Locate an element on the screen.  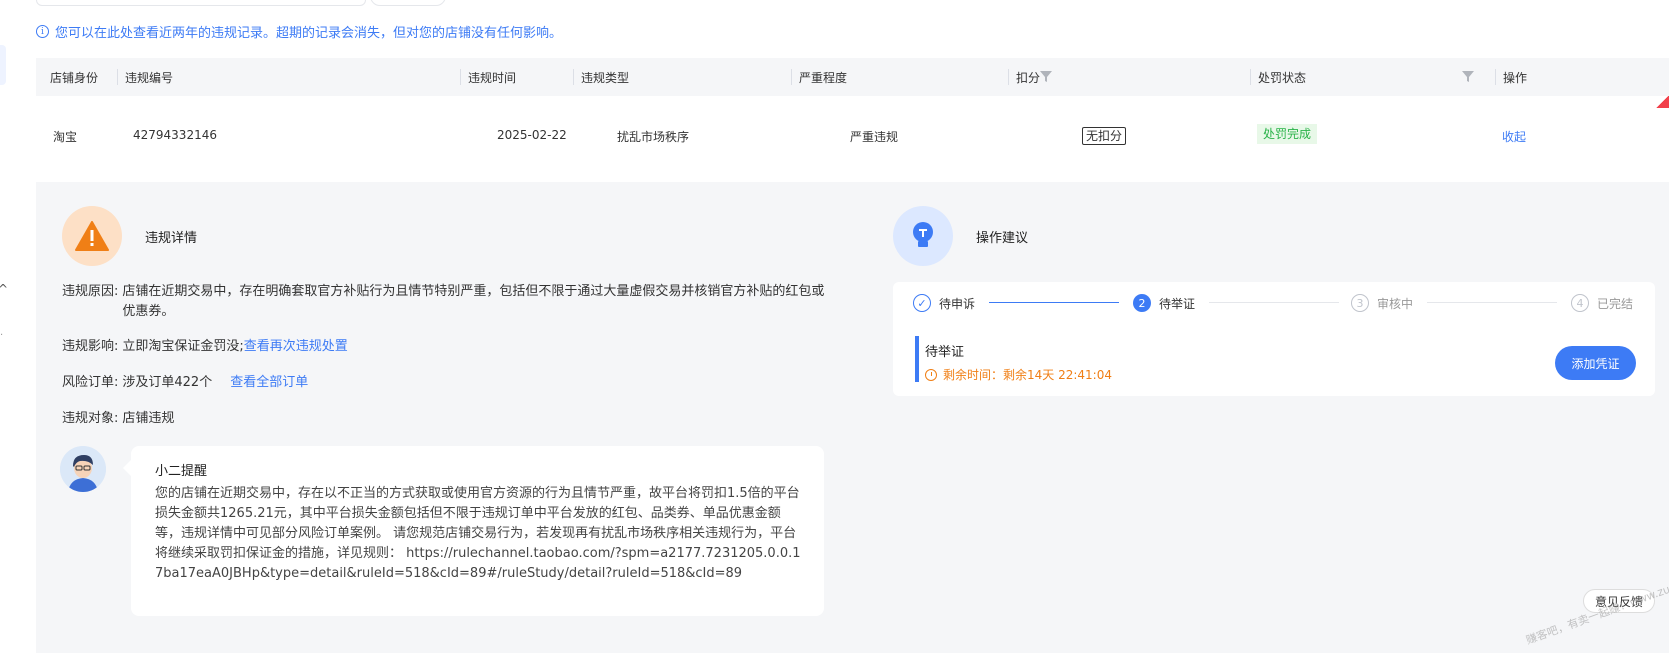
th-violation-type: 违规类型 is located at coordinates (601, 77).